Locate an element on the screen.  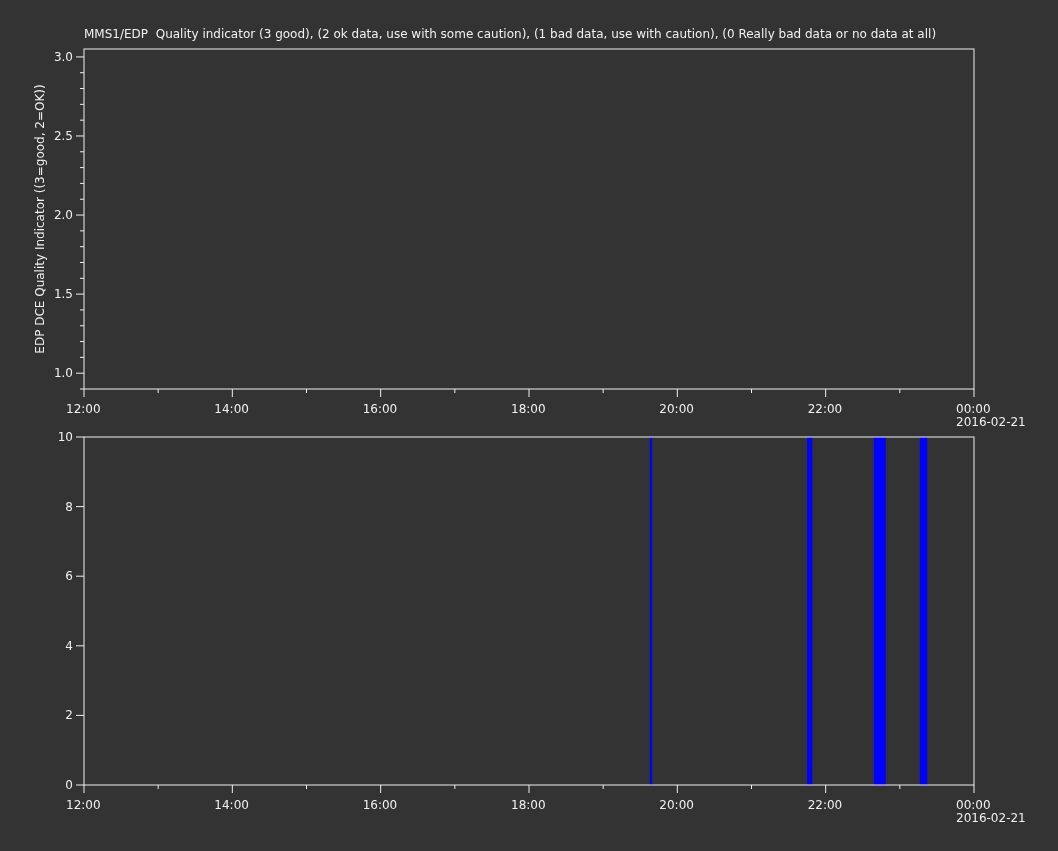
tick-label: 2.5 is located at coordinates (63, 136).